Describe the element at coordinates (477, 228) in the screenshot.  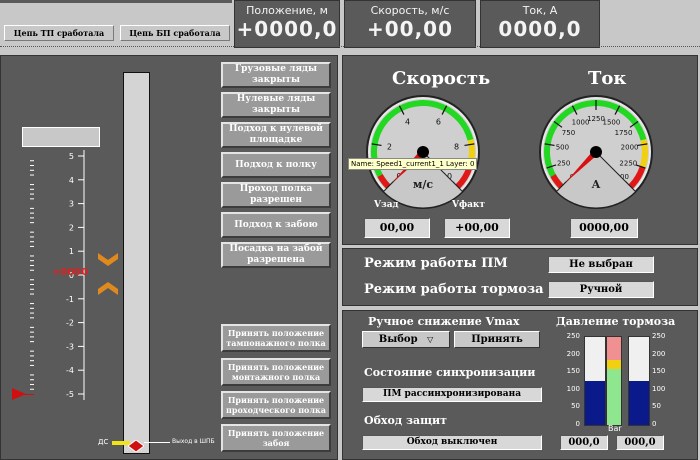
I see `speed-actual-value: +00,00` at that location.